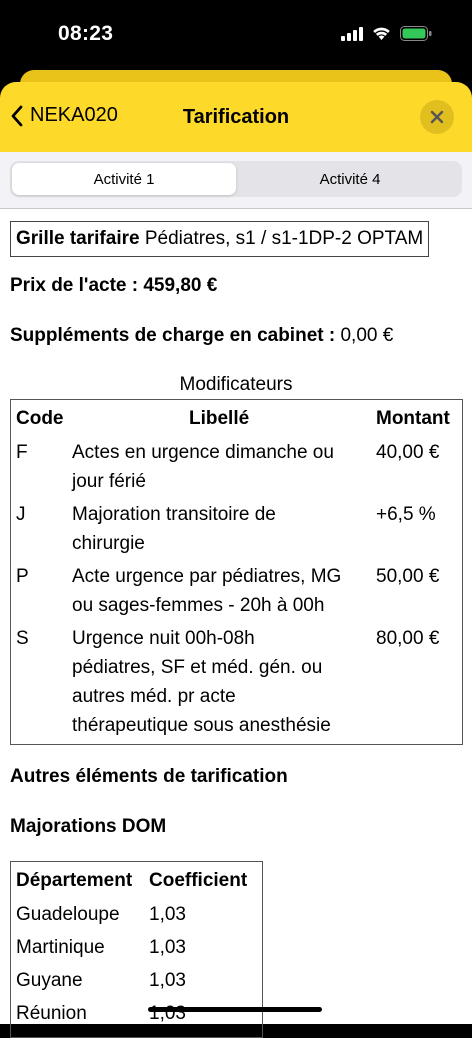 The image size is (472, 1038). I want to click on dom-departement: Guyane, so click(49, 980).